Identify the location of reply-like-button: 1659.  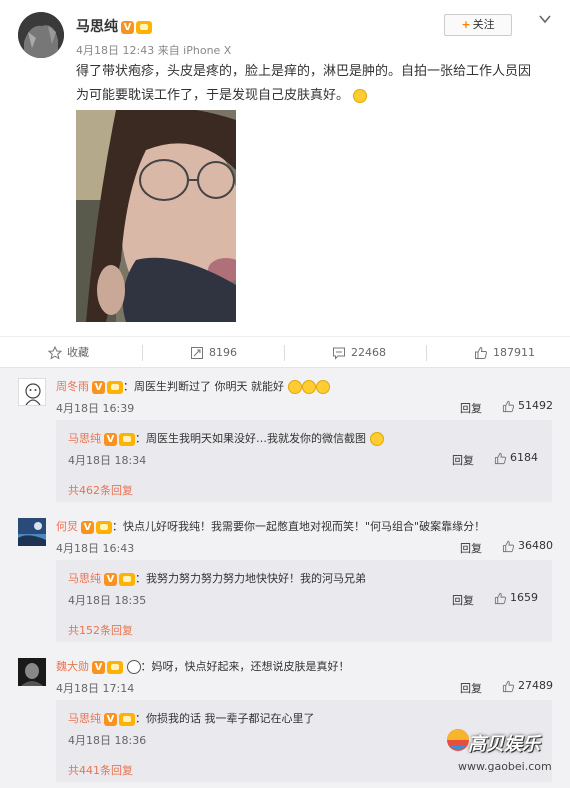
(516, 598).